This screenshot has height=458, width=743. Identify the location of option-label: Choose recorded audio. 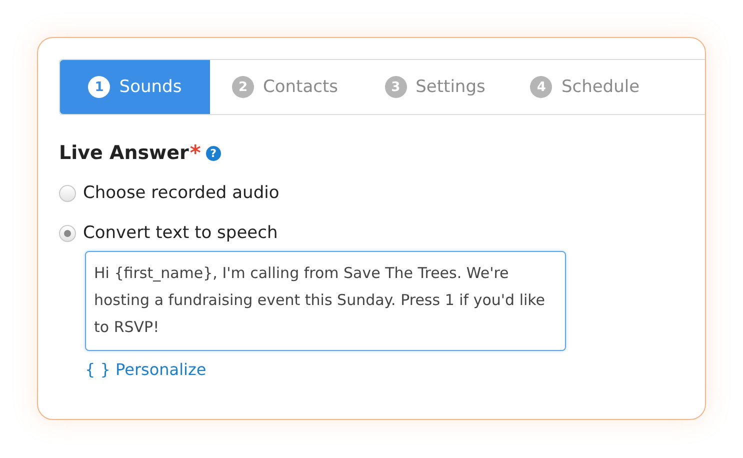
(181, 193).